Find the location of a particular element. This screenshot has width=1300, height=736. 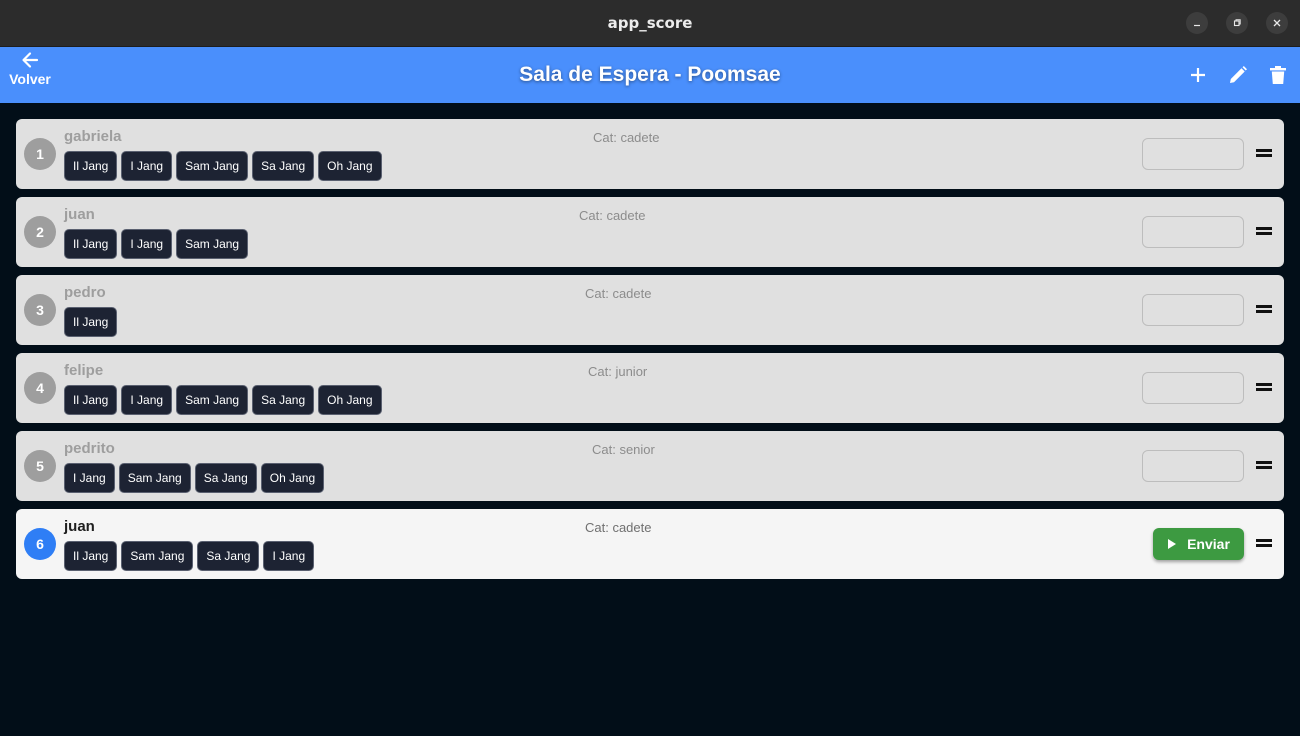

page-title: Sala de Espera - Poomsae is located at coordinates (650, 74).